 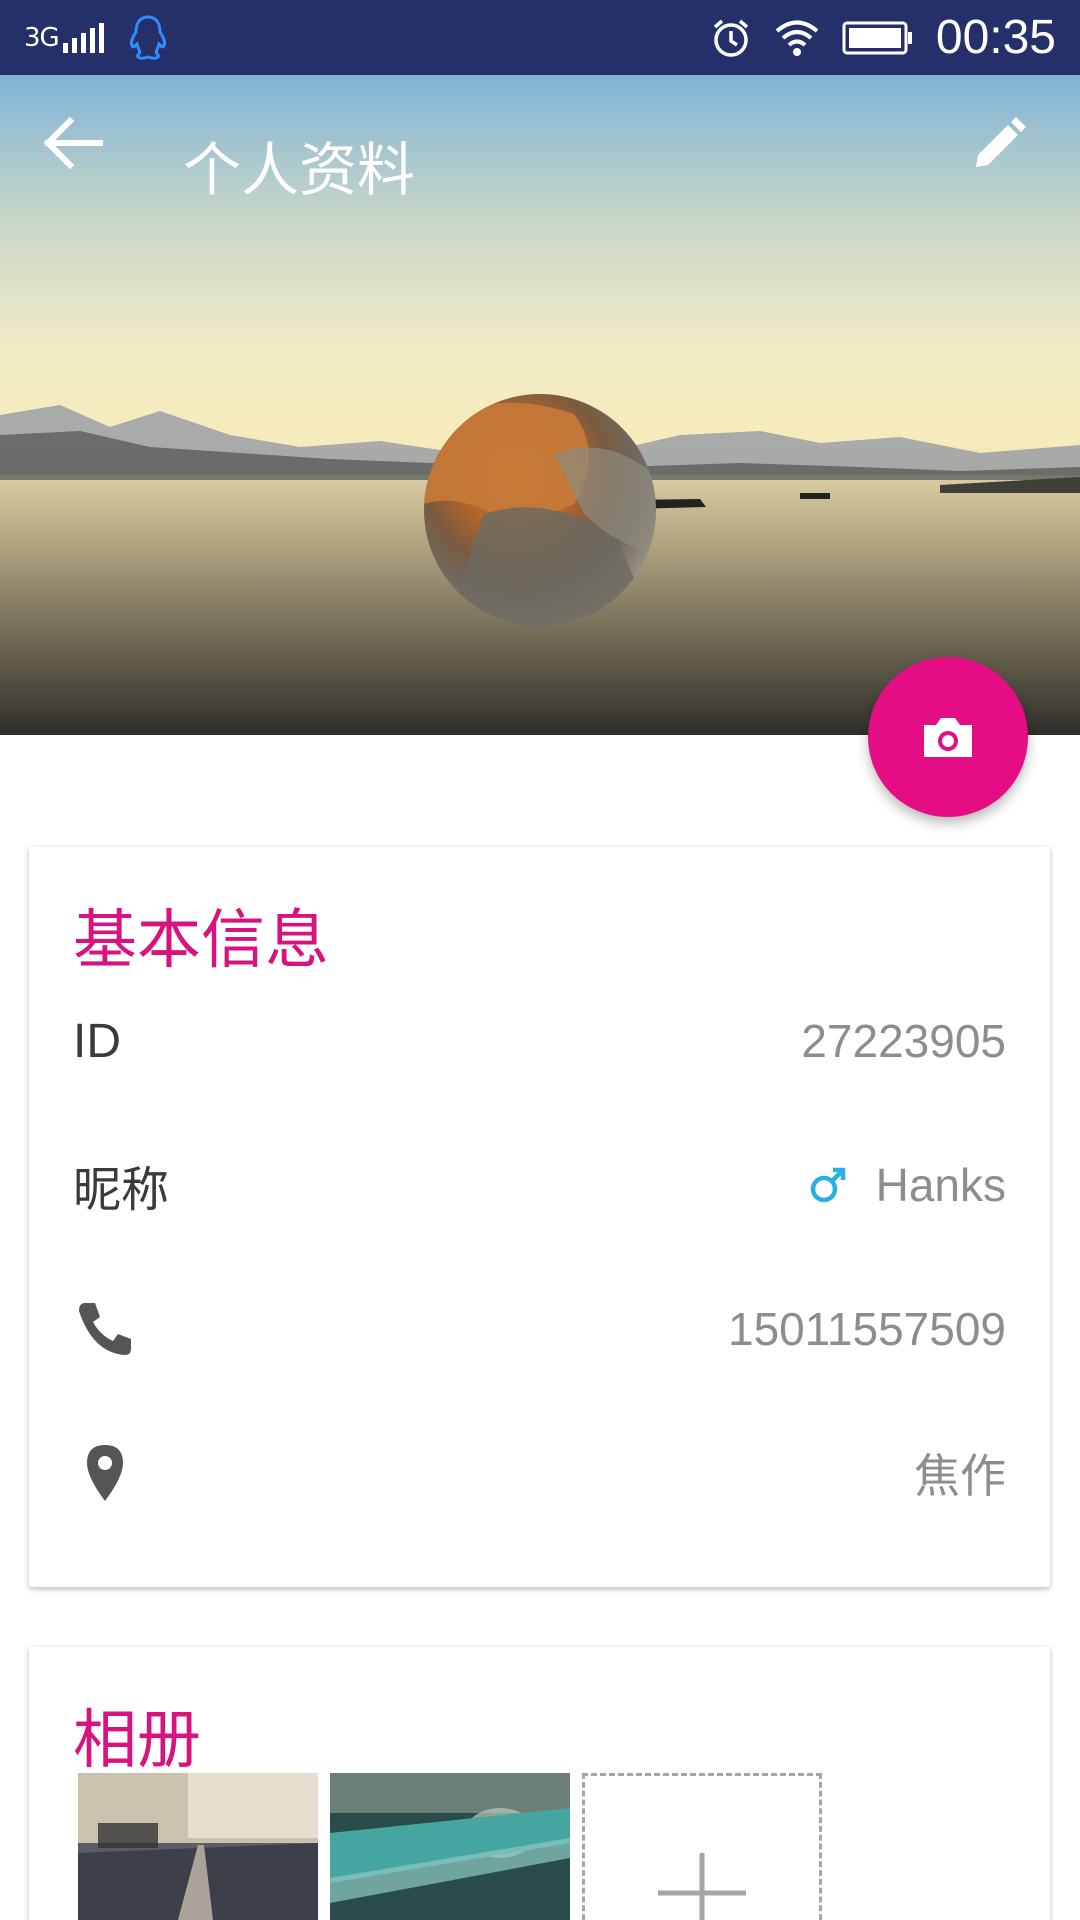 What do you see at coordinates (731, 38) in the screenshot?
I see `alarm-icon` at bounding box center [731, 38].